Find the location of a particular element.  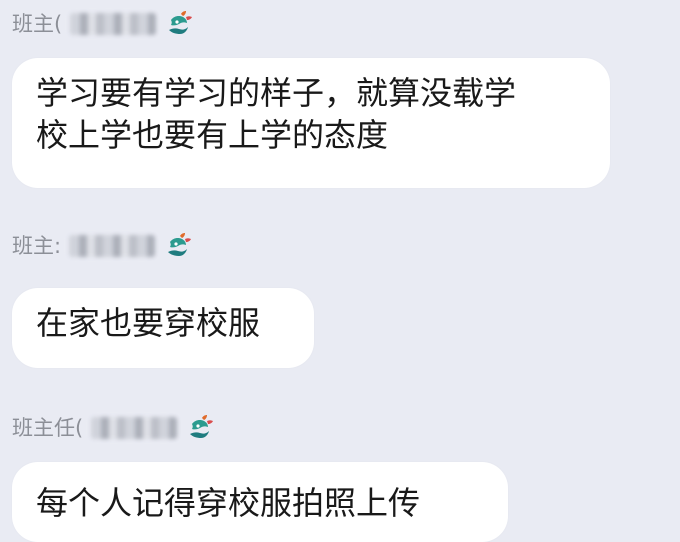

message-bubble: 每个人记得穿校服拍照上传 is located at coordinates (260, 502).